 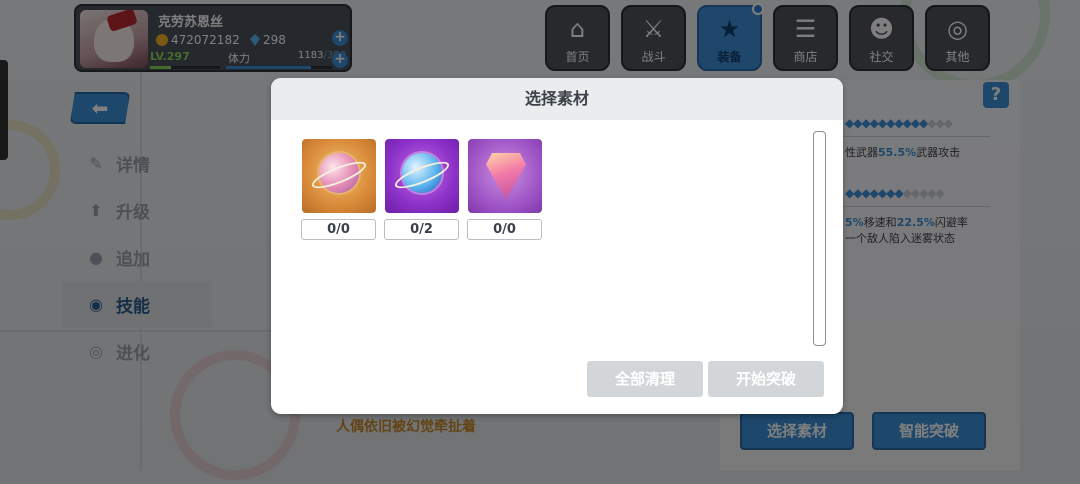 What do you see at coordinates (557, 99) in the screenshot?
I see `dialog-title: 选择素材` at bounding box center [557, 99].